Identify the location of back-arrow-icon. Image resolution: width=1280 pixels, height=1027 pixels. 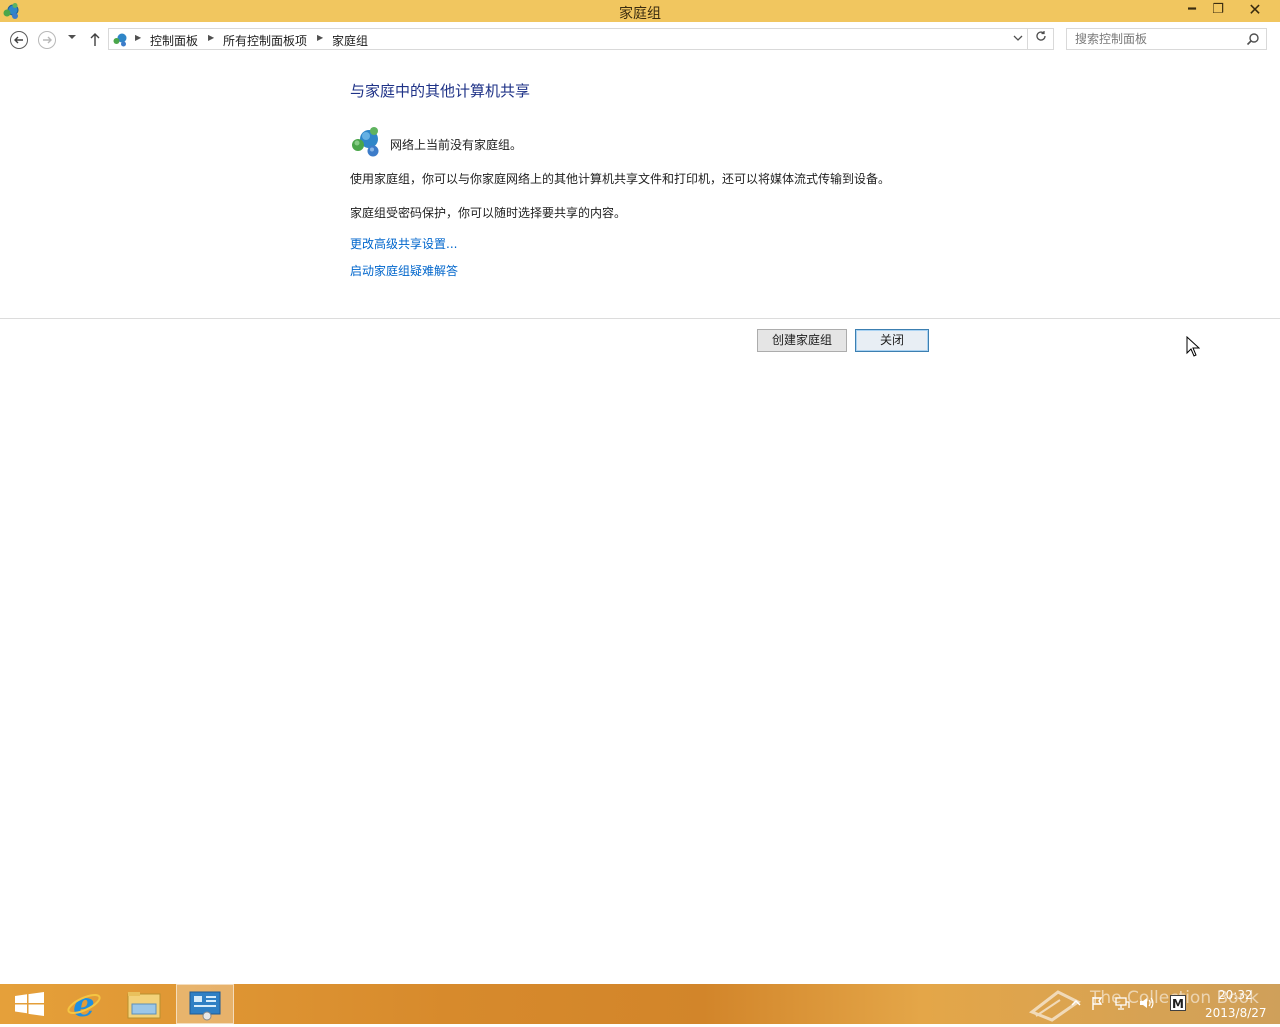
(18, 40).